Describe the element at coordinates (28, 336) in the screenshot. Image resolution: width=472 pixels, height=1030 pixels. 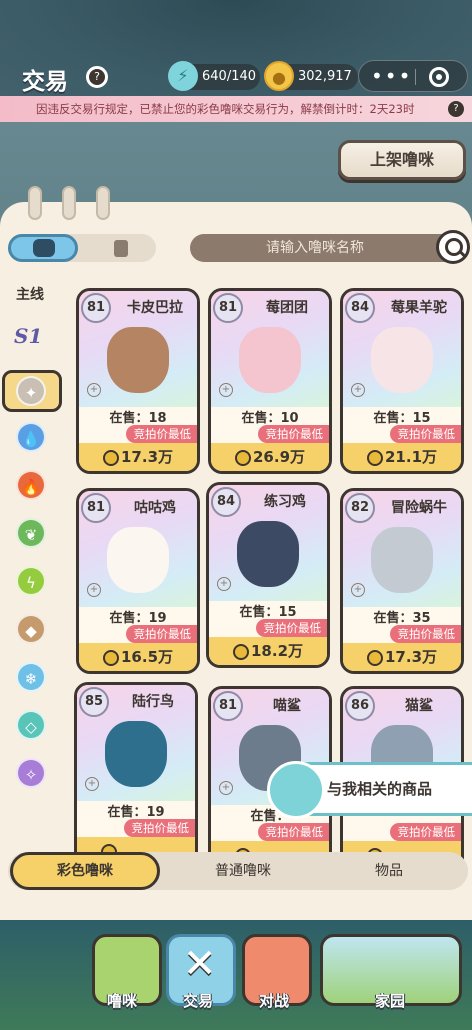
I see `season-badge: S1` at that location.